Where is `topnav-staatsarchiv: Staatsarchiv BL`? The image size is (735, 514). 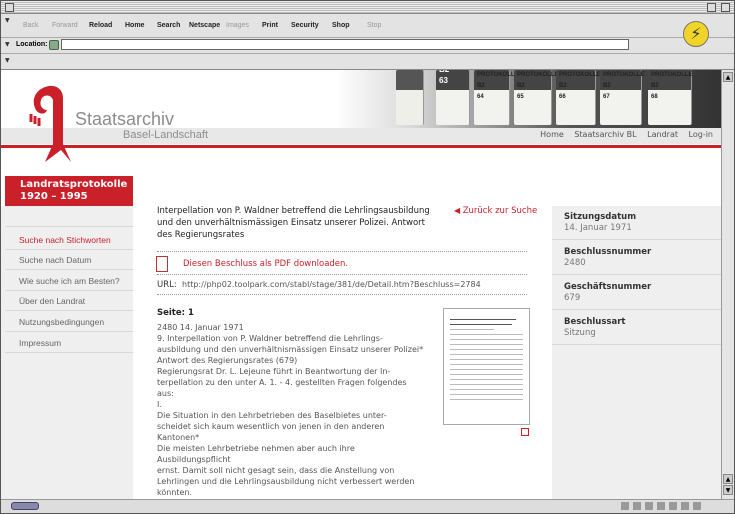
topnav-staatsarchiv: Staatsarchiv BL is located at coordinates (605, 134).